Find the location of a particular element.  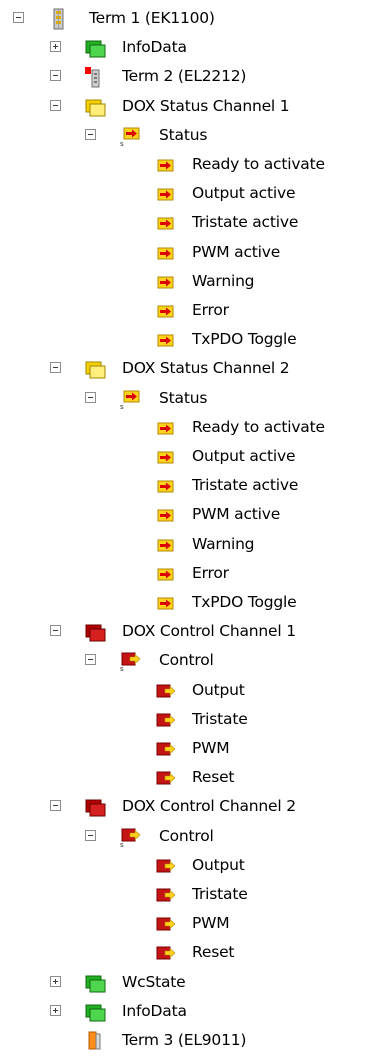

tree-node-ds2-pwm-active: PWM active is located at coordinates (194, 514).